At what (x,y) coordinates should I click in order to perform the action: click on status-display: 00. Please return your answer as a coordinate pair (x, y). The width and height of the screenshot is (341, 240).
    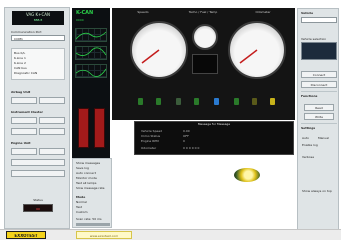
    Looking at the image, I should click on (38, 208).